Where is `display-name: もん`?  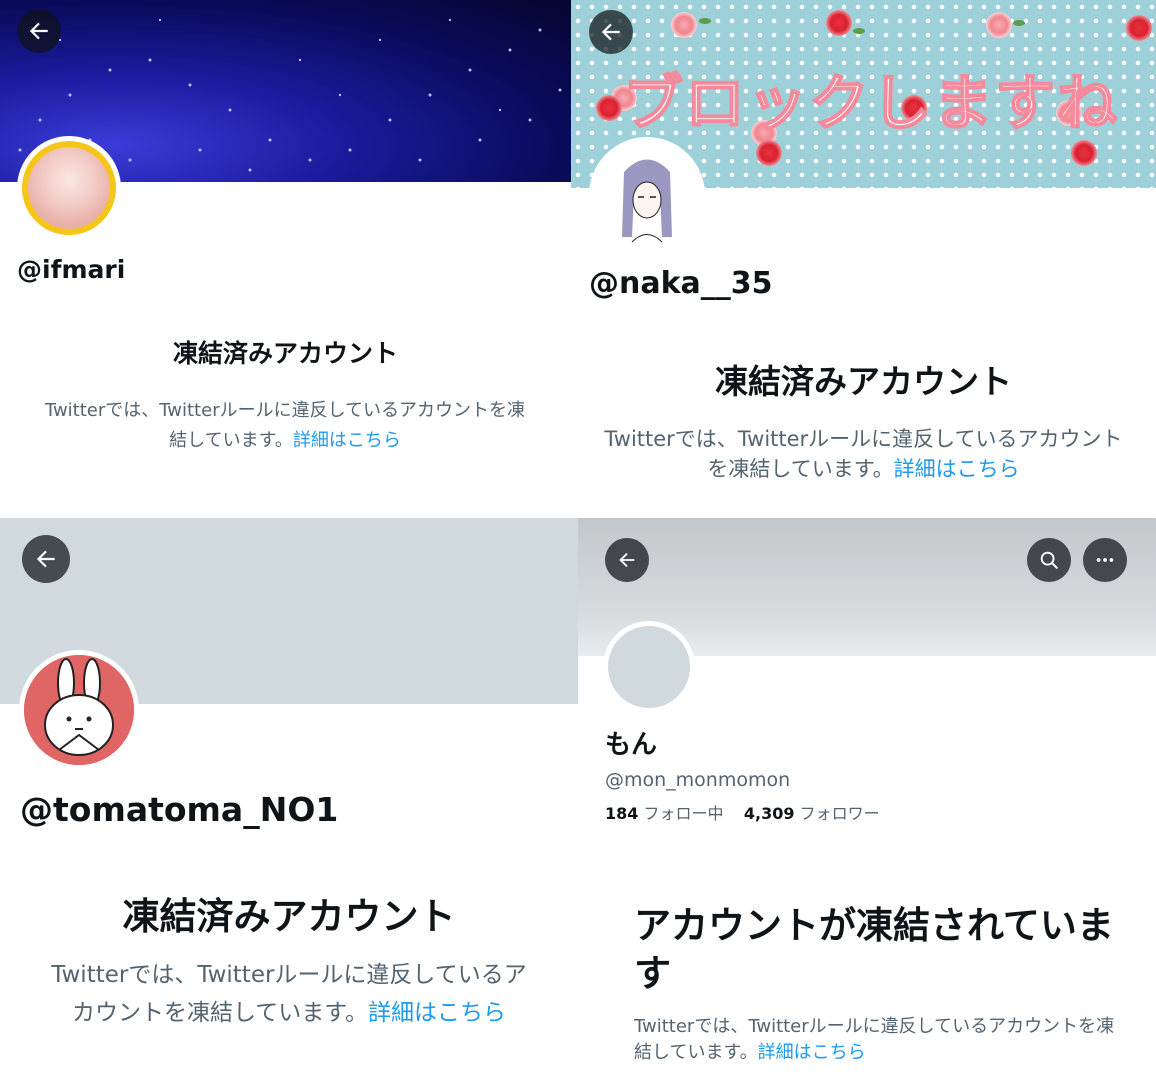
display-name: もん is located at coordinates (631, 745).